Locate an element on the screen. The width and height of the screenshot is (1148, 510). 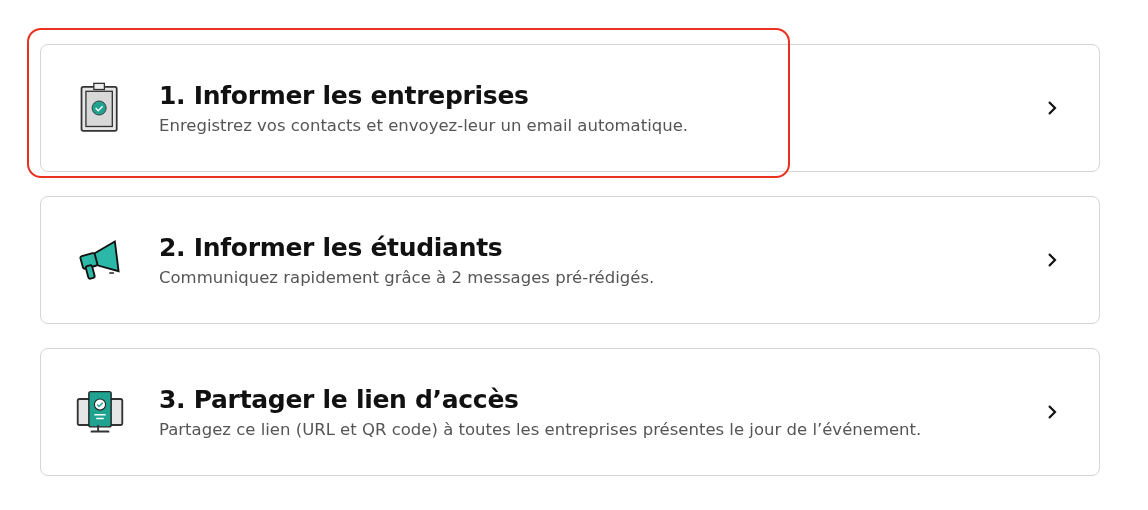
step-description: Communiquez rapidement grâce à 2 messages pré-rédigés. is located at coordinates (407, 277).